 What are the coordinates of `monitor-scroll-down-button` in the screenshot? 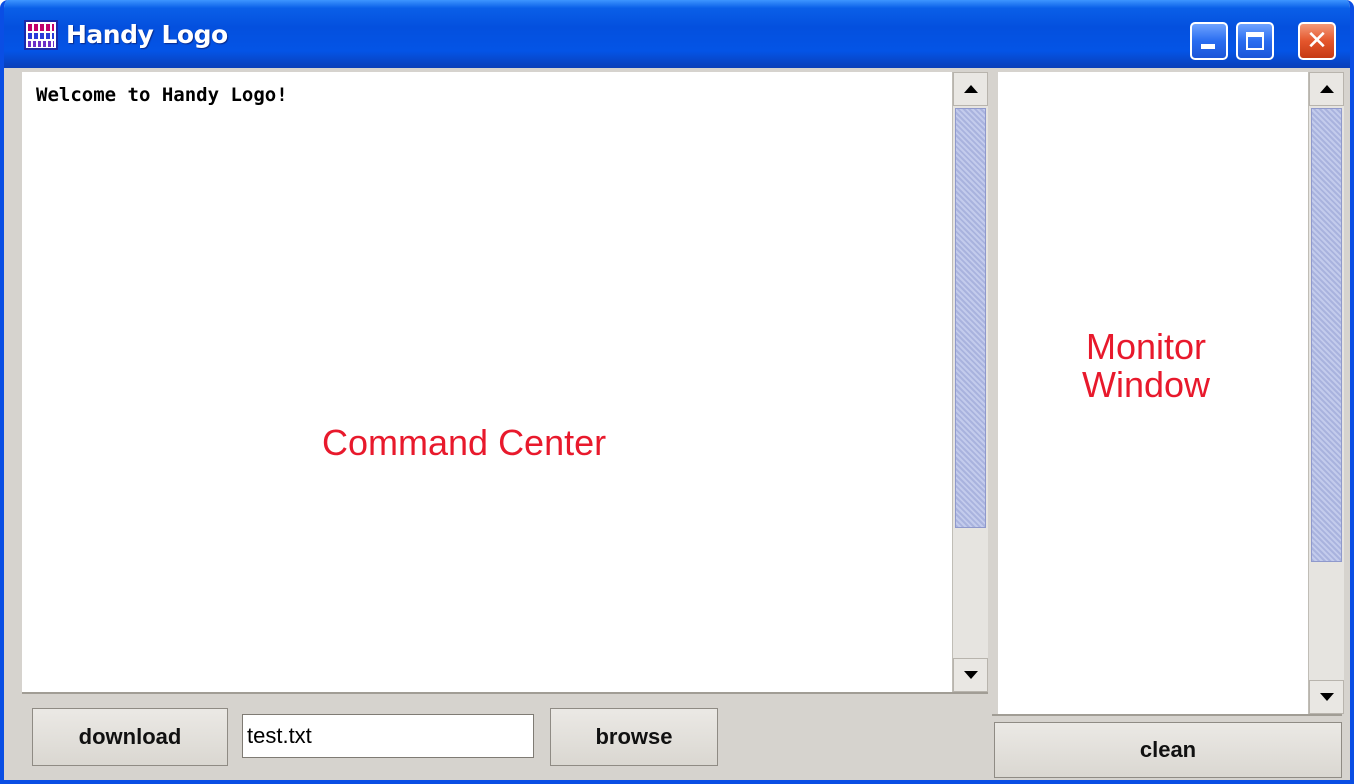 It's located at (1326, 697).